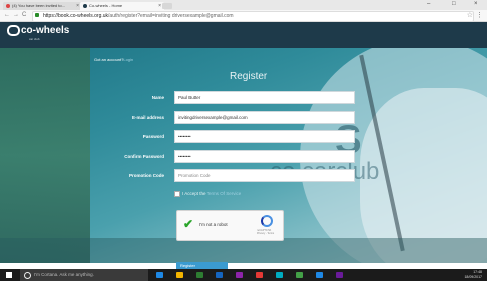  I want to click on cortana-circle-icon, so click(27, 275).